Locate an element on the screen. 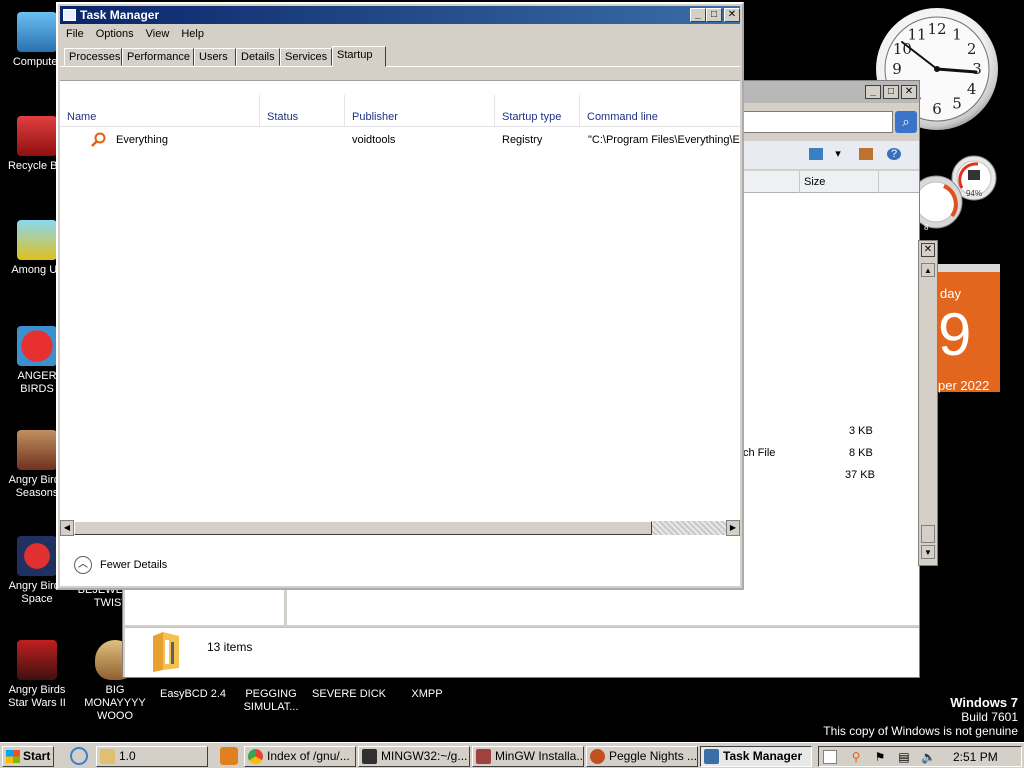 The height and width of the screenshot is (768, 1024). chevron-down-icon: ▾ is located at coordinates (838, 154).